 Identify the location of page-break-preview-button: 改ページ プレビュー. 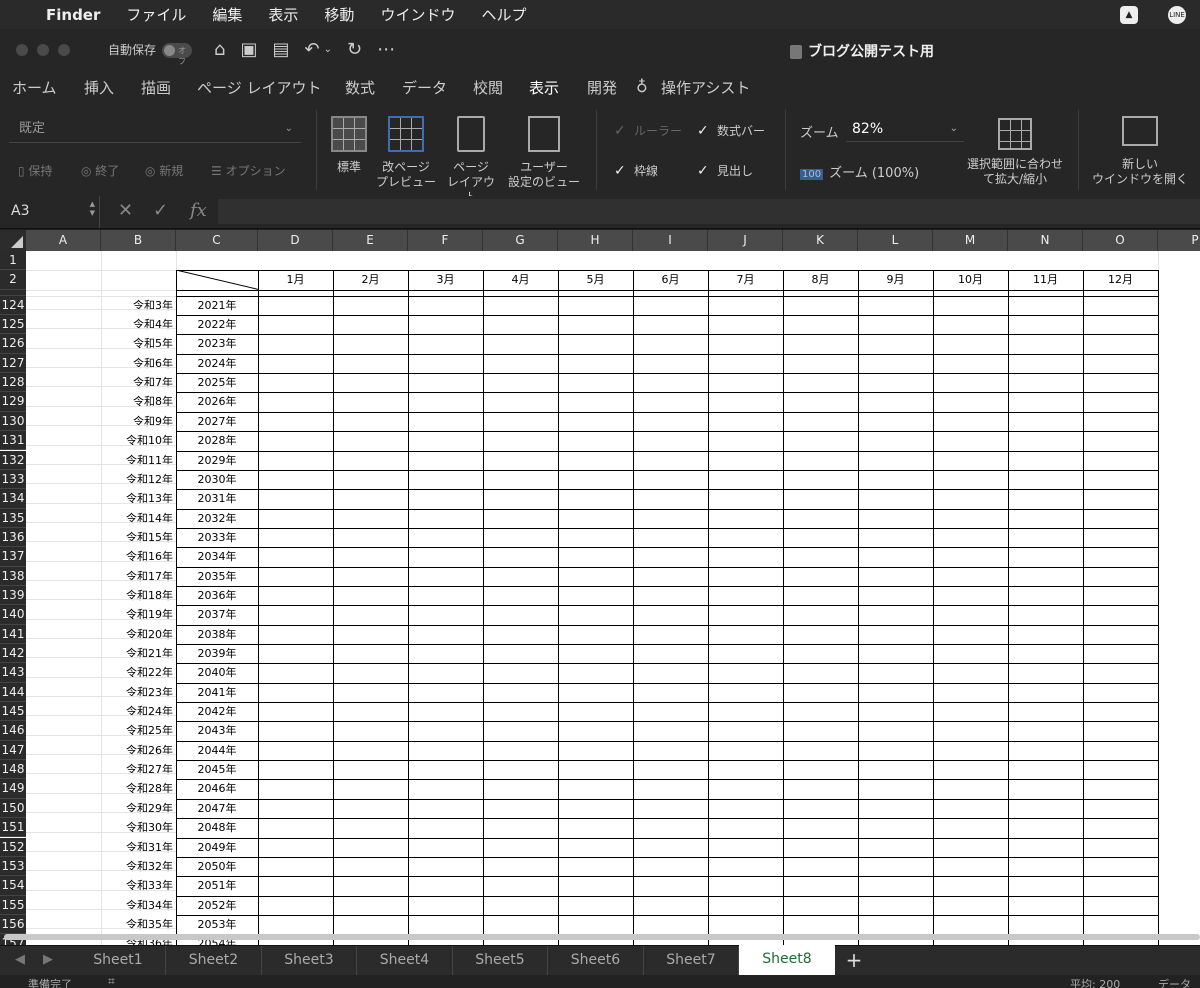
(406, 153).